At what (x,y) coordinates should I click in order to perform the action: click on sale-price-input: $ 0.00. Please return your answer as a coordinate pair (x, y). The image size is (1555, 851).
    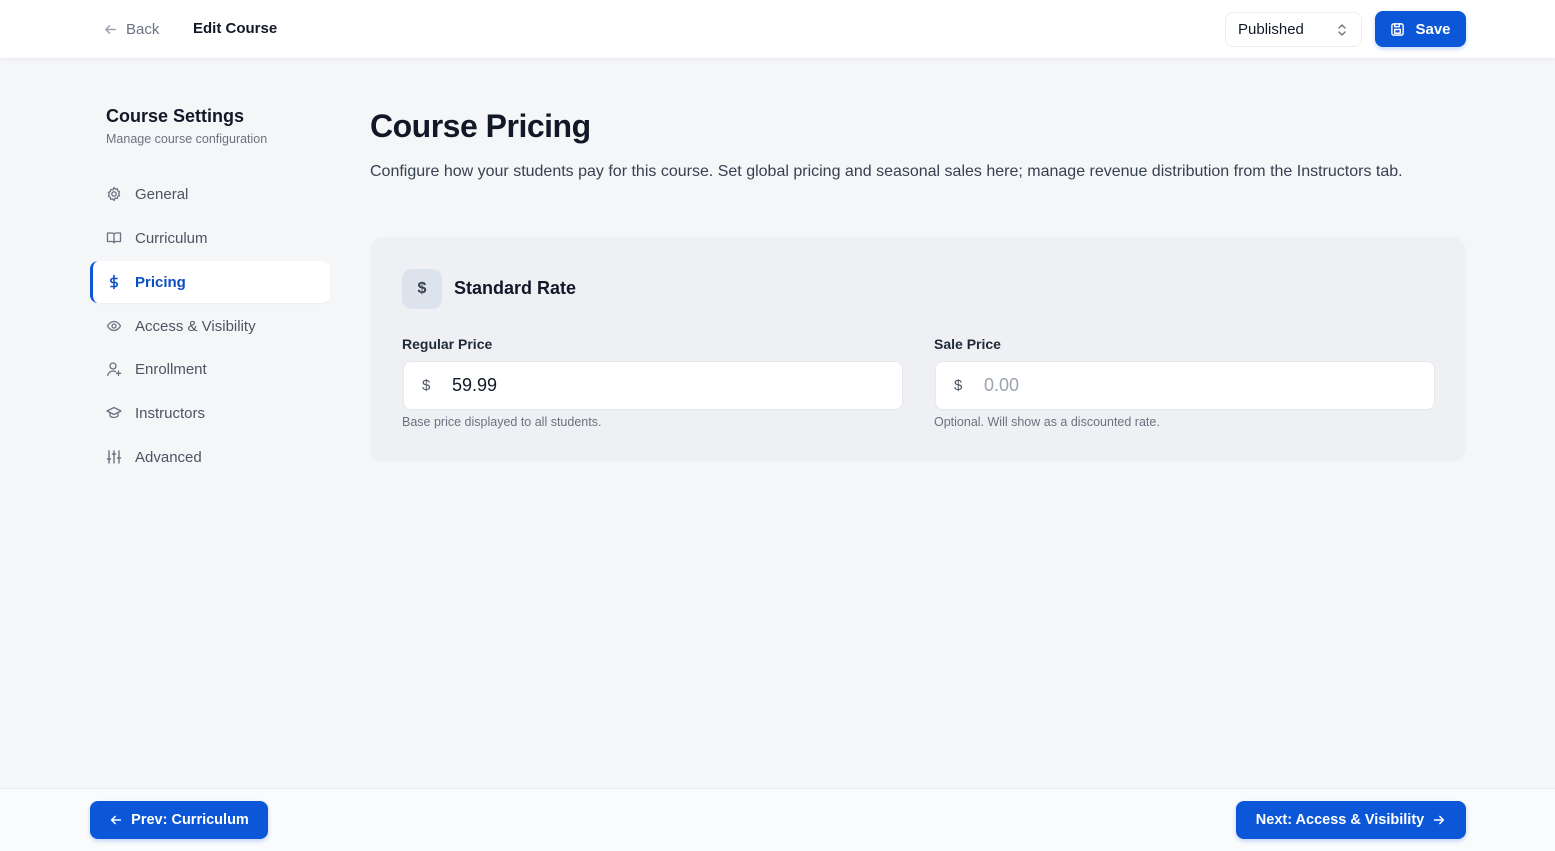
    Looking at the image, I should click on (1185, 385).